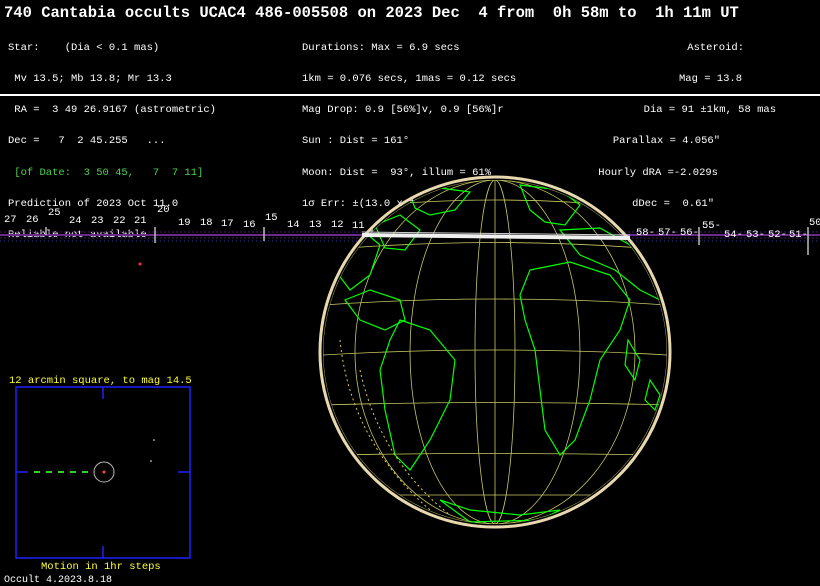  I want to click on path-label: 17, so click(227, 224).